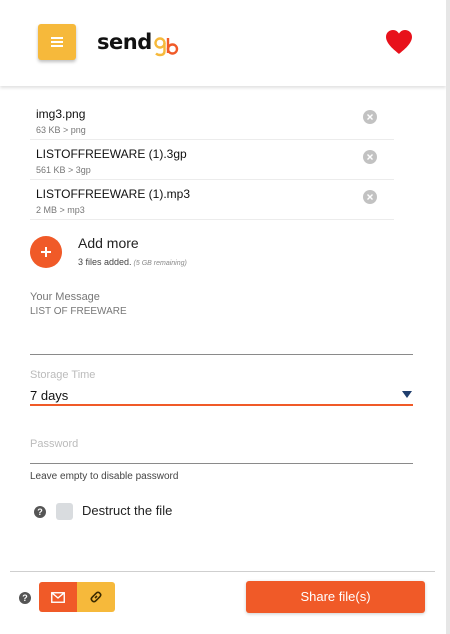  Describe the element at coordinates (221, 354) in the screenshot. I see `message-underline` at that location.